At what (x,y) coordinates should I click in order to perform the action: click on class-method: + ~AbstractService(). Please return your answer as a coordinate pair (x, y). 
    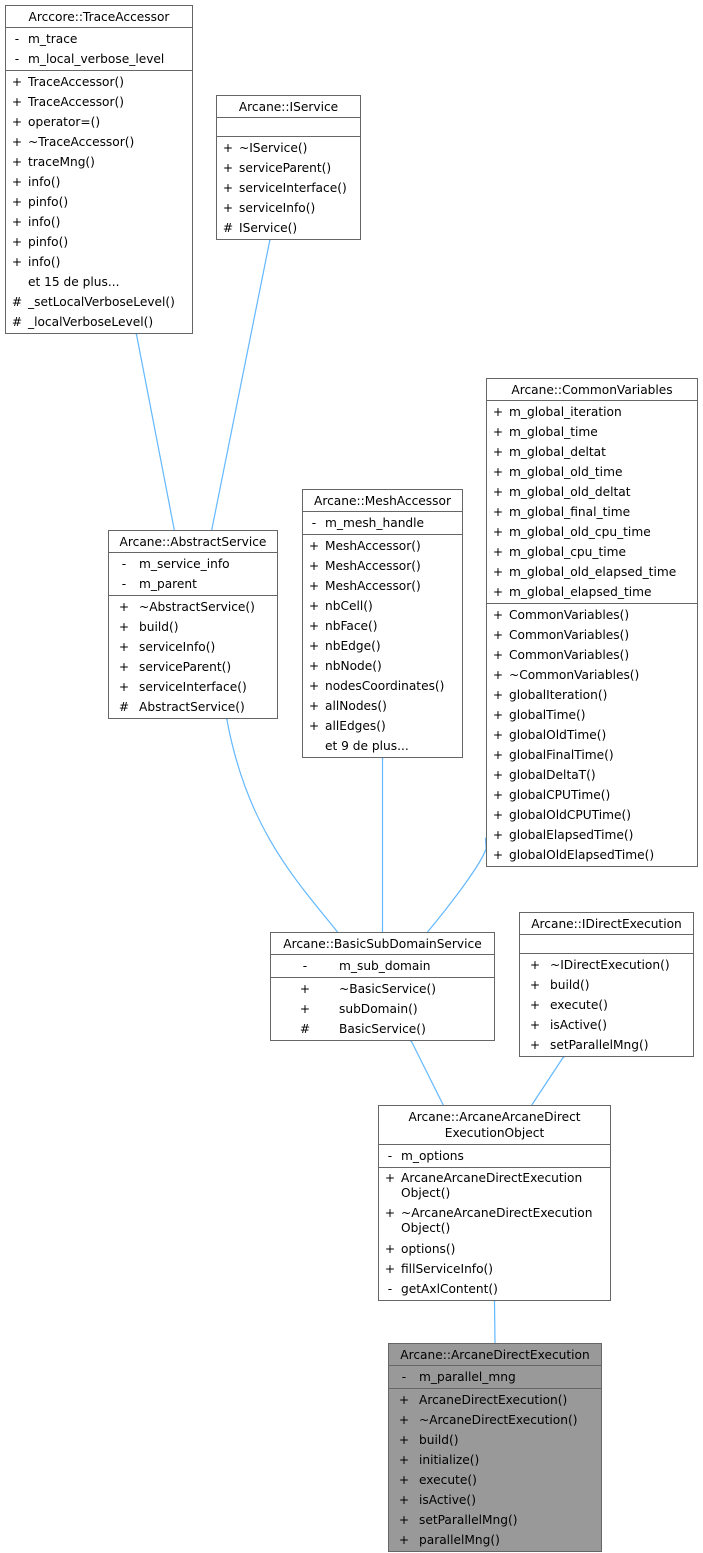
    Looking at the image, I should click on (193, 607).